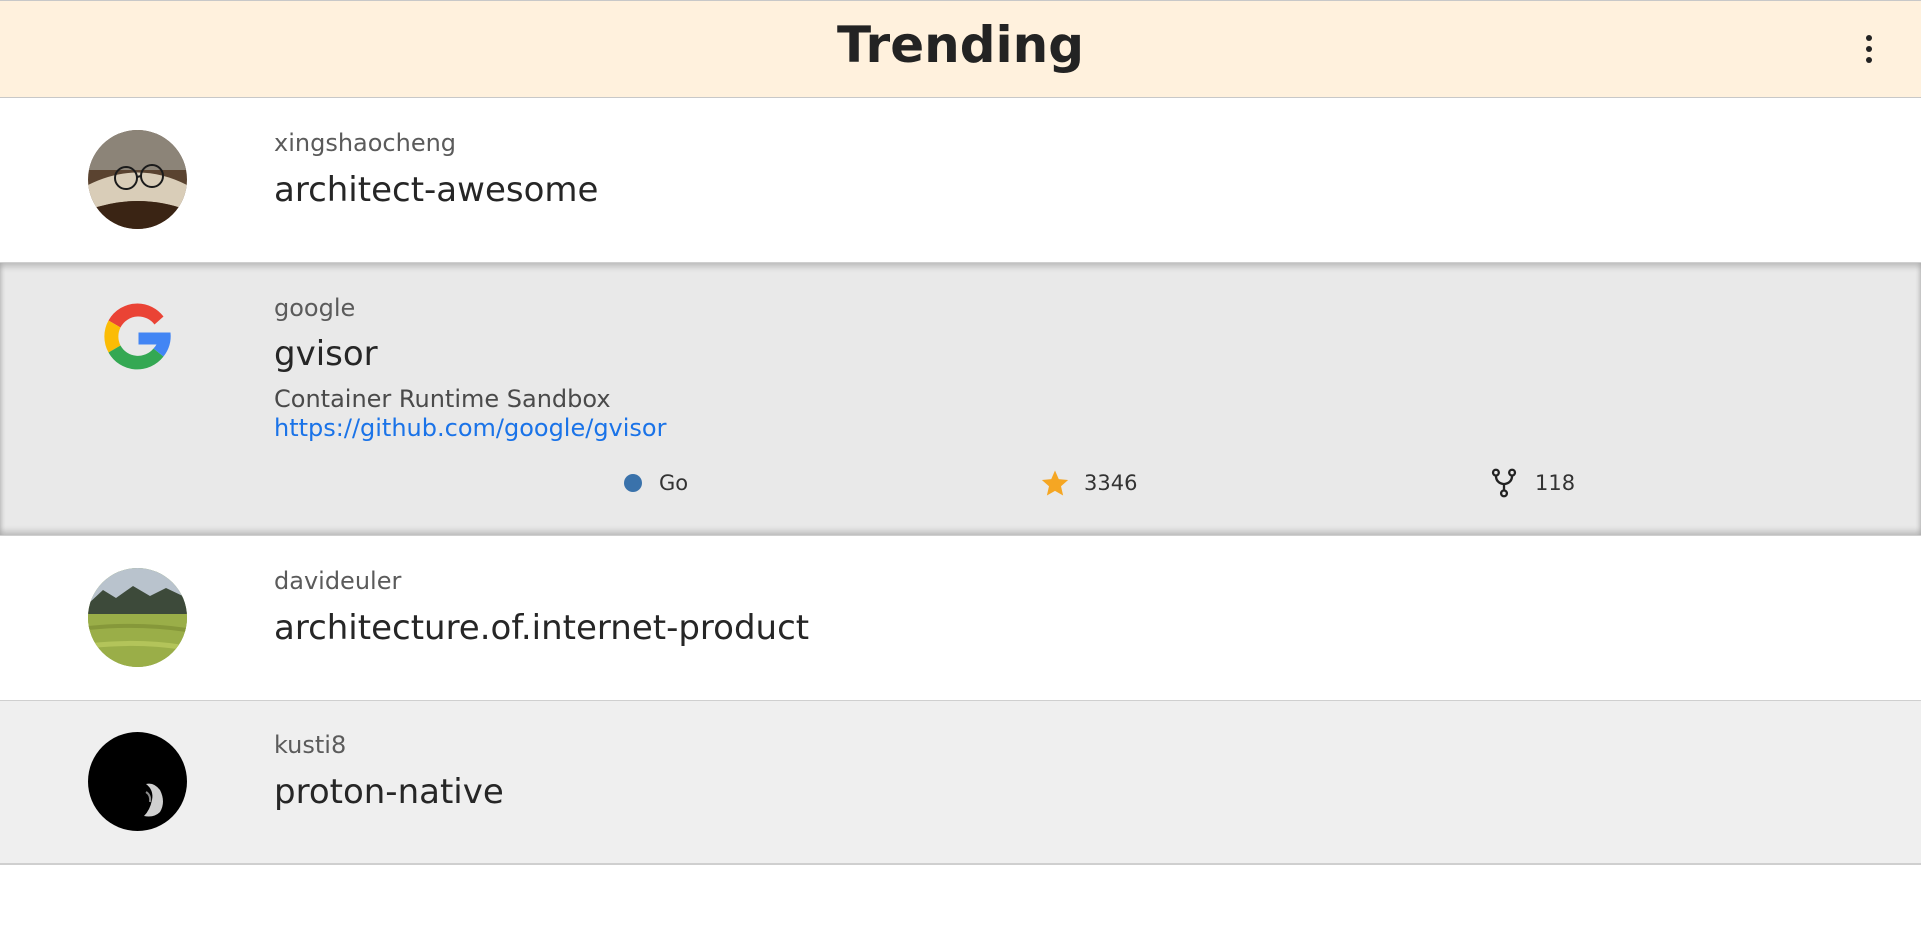 Image resolution: width=1921 pixels, height=935 pixels. Describe the element at coordinates (656, 483) in the screenshot. I see `language-stat: Go` at that location.